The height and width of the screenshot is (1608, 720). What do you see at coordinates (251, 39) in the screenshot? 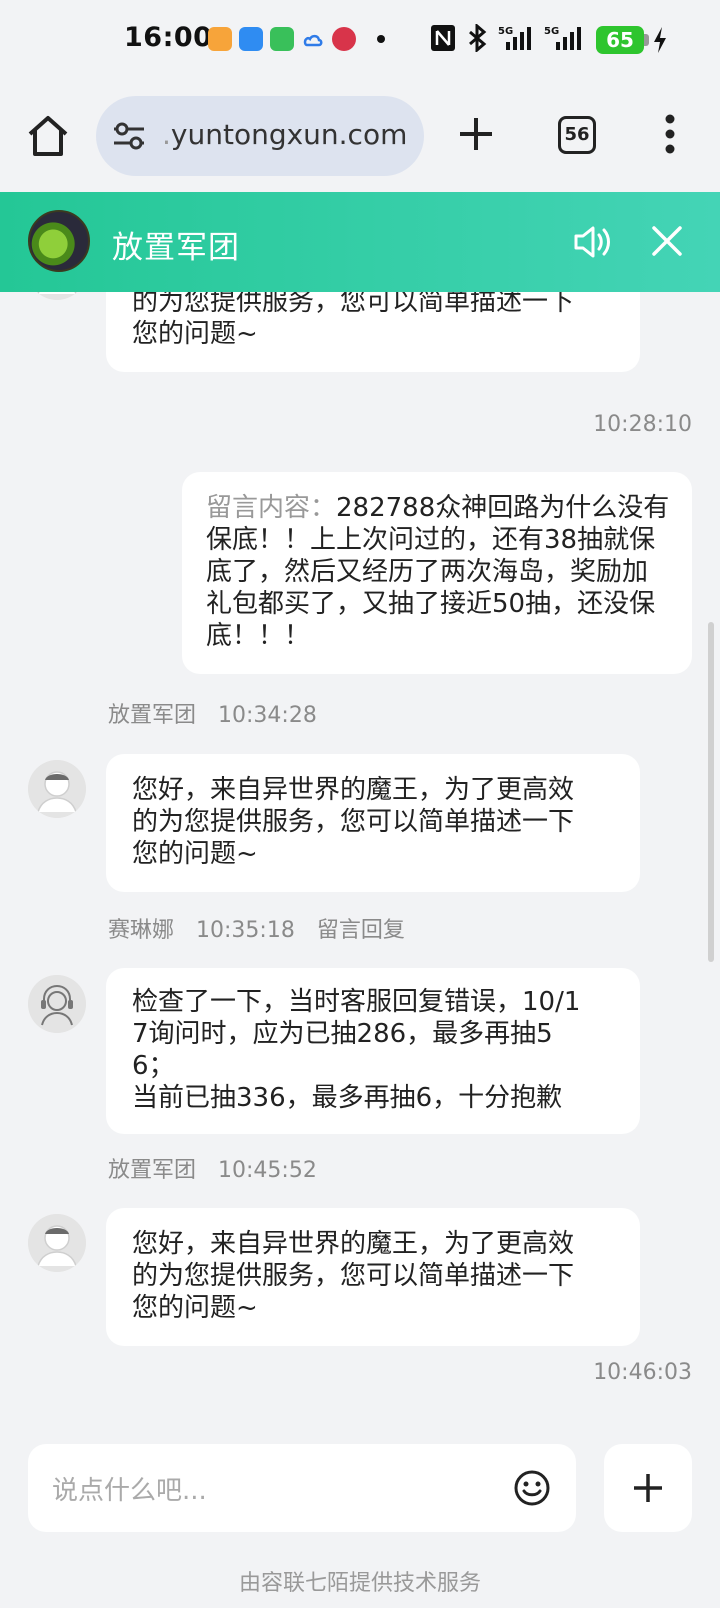
I see `phone-notification-icon` at bounding box center [251, 39].